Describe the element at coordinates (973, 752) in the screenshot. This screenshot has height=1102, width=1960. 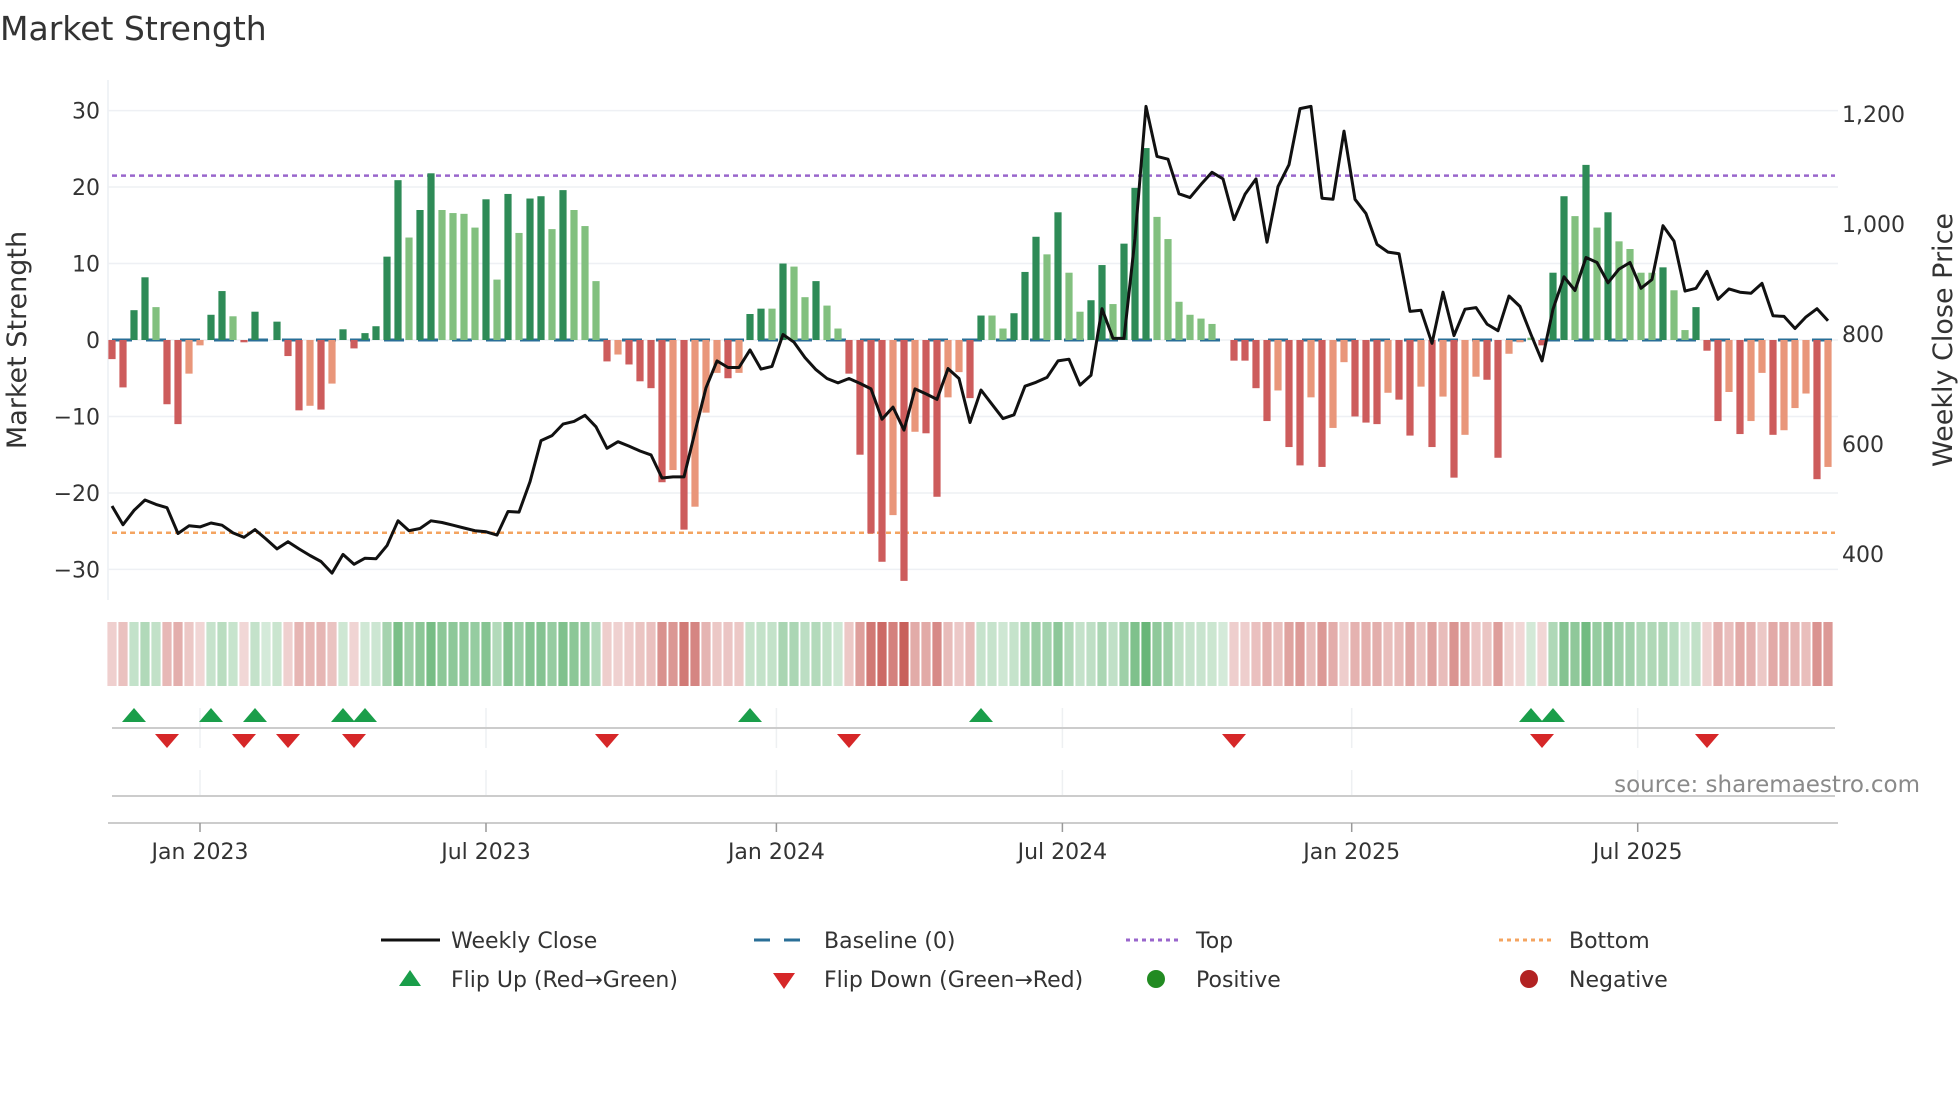
I see `flip-markers-panel` at that location.